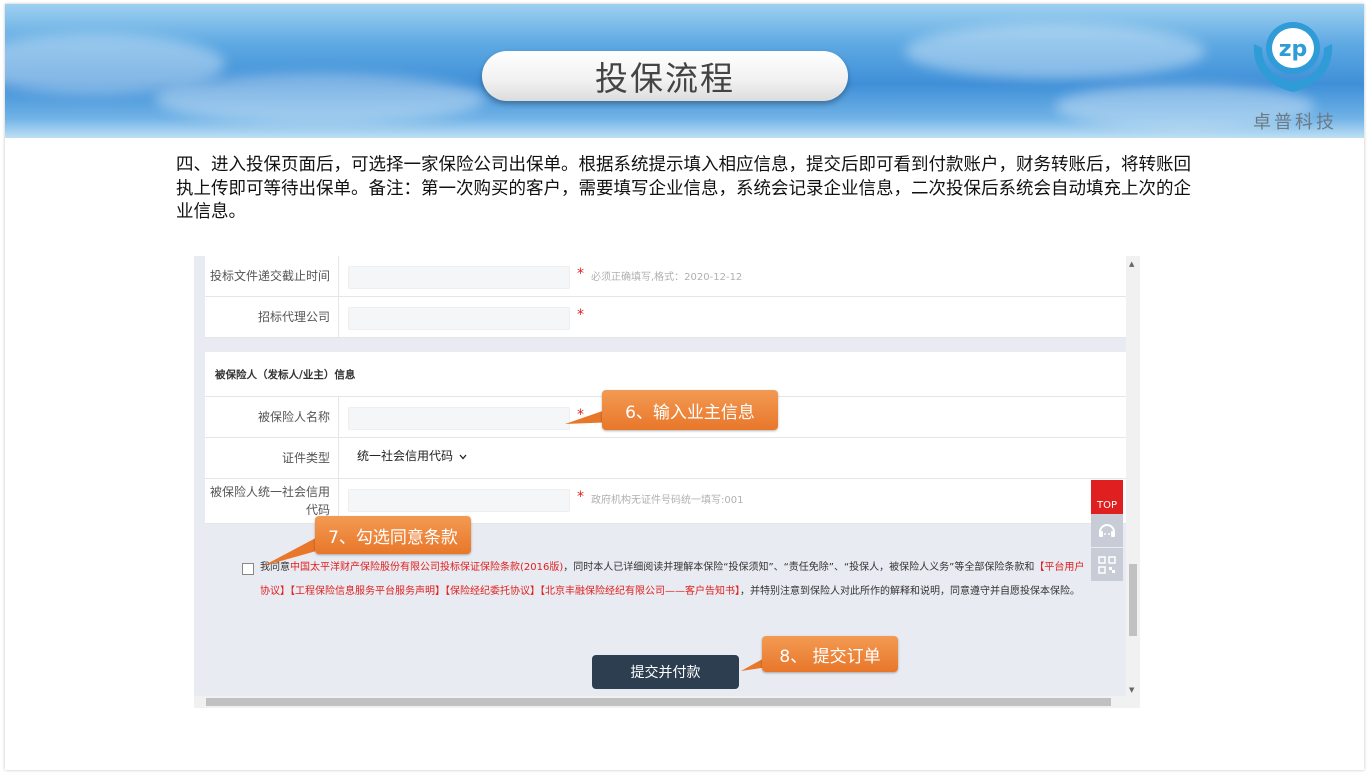  Describe the element at coordinates (426, 567) in the screenshot. I see `clause-link: 中国太平洋财产保险股份有限公司投标保证保险条款(2016版)` at that location.